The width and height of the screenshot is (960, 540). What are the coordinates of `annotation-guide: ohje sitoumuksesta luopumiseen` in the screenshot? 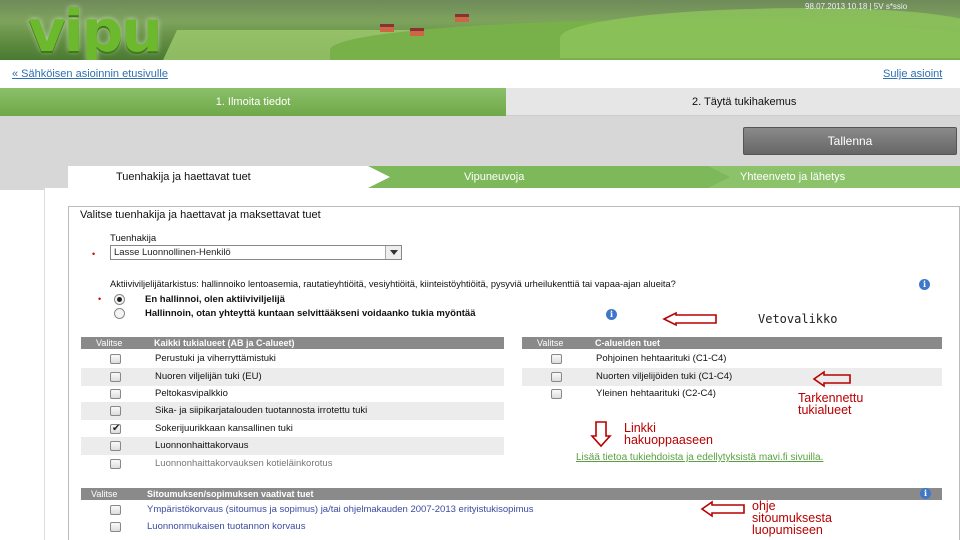 It's located at (792, 518).